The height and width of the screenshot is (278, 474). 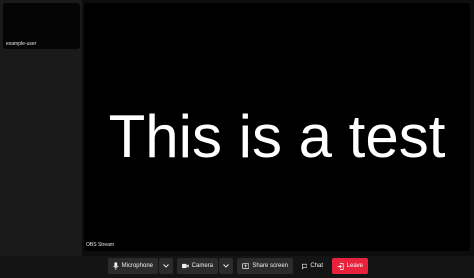 I want to click on participant-name: example-user, so click(x=21, y=44).